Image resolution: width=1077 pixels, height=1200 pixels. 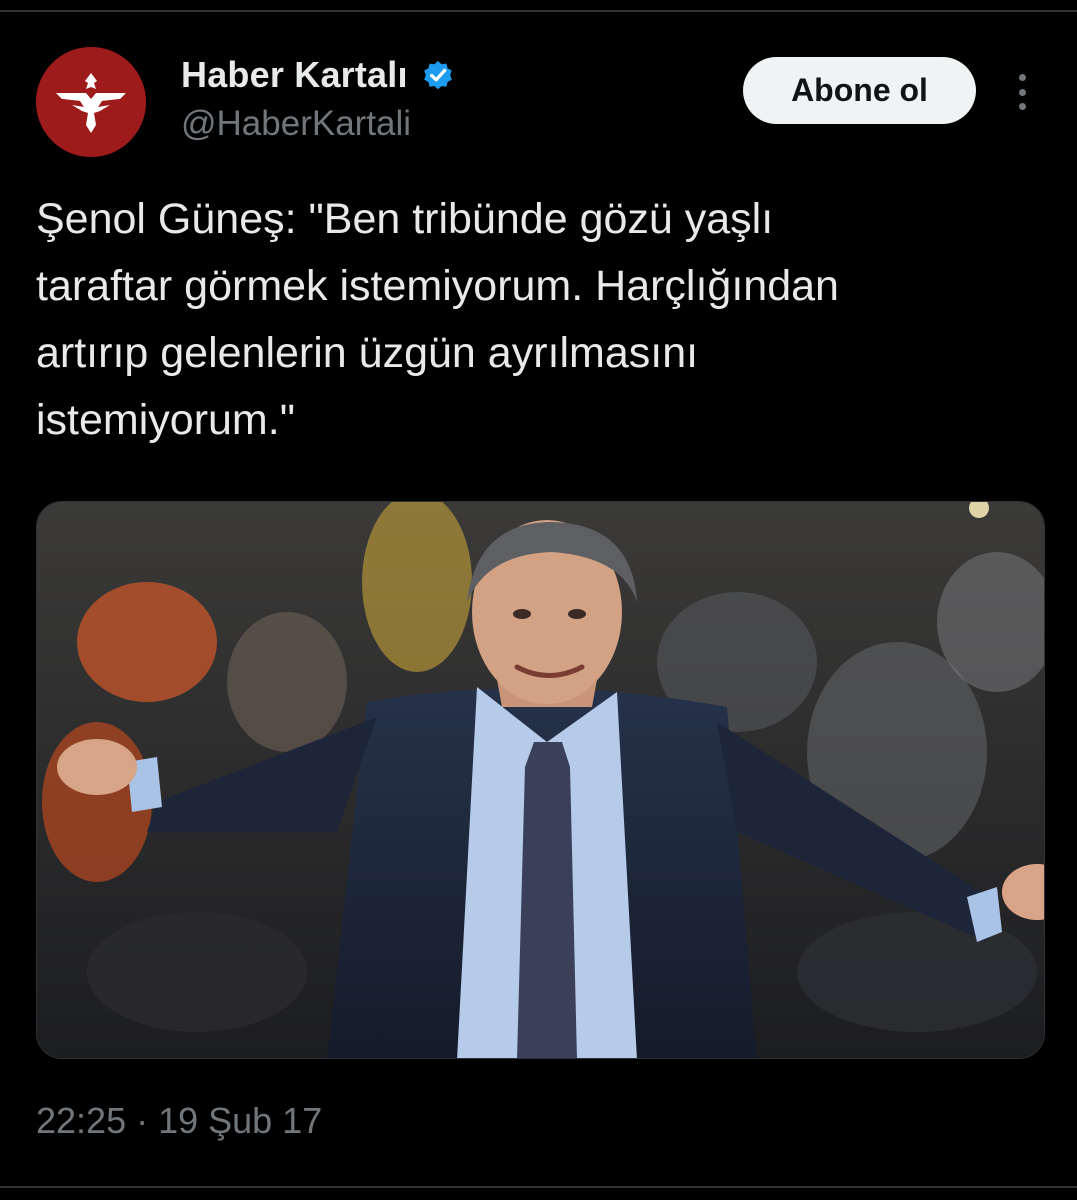 What do you see at coordinates (296, 124) in the screenshot?
I see `account-handle: @HaberKartali` at bounding box center [296, 124].